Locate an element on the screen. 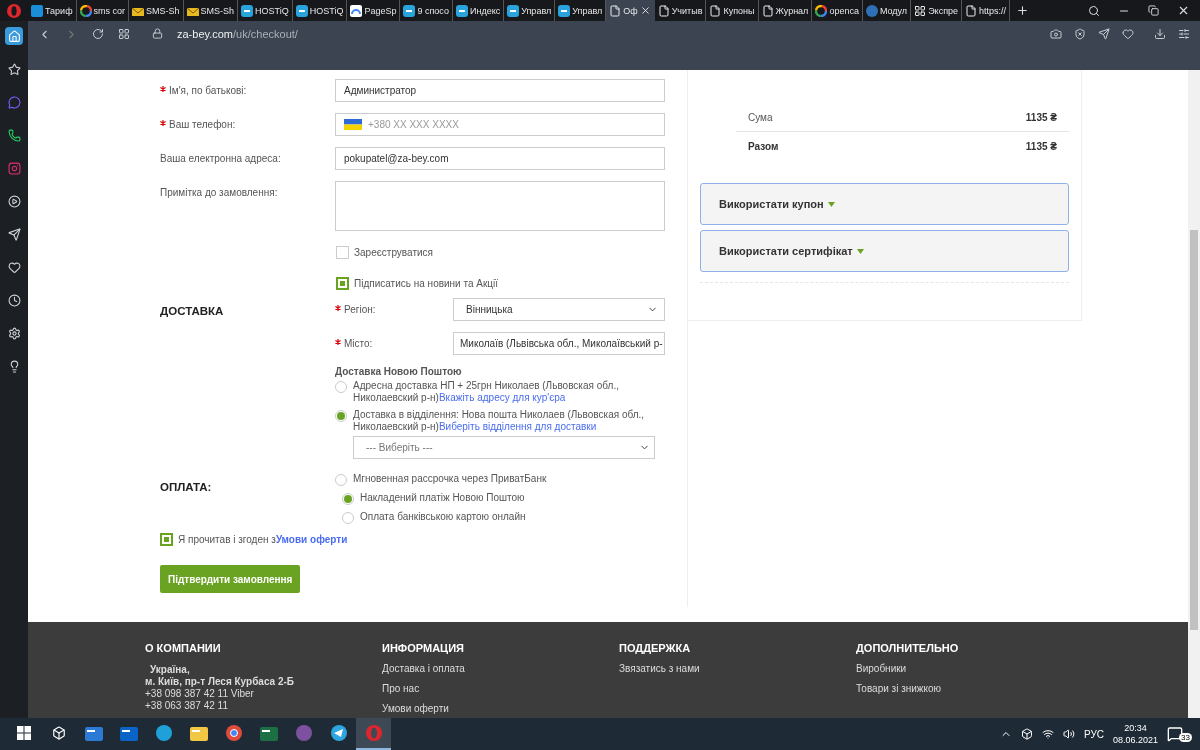  globe-icon is located at coordinates (871, 10).